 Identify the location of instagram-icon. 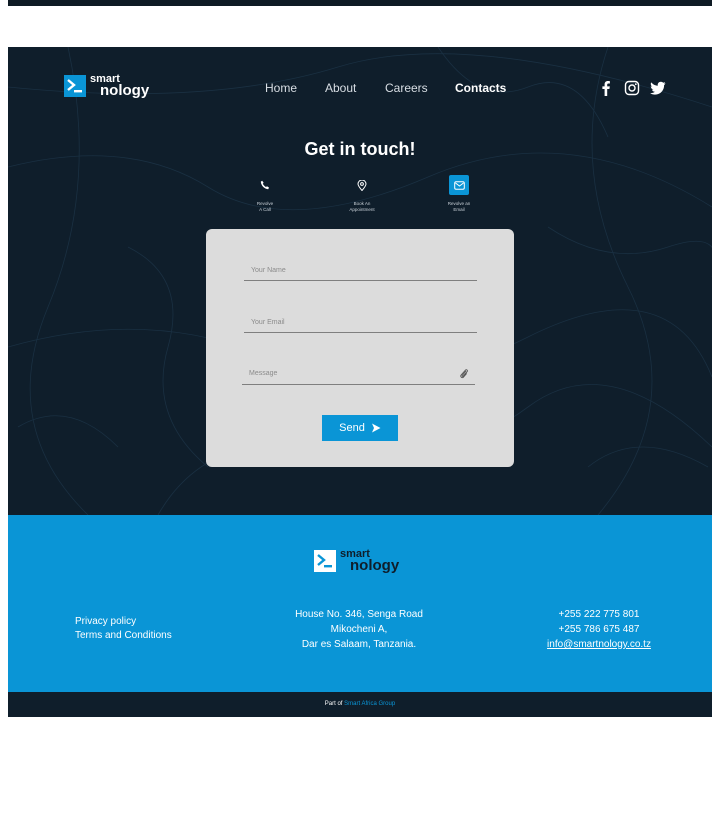
(632, 88).